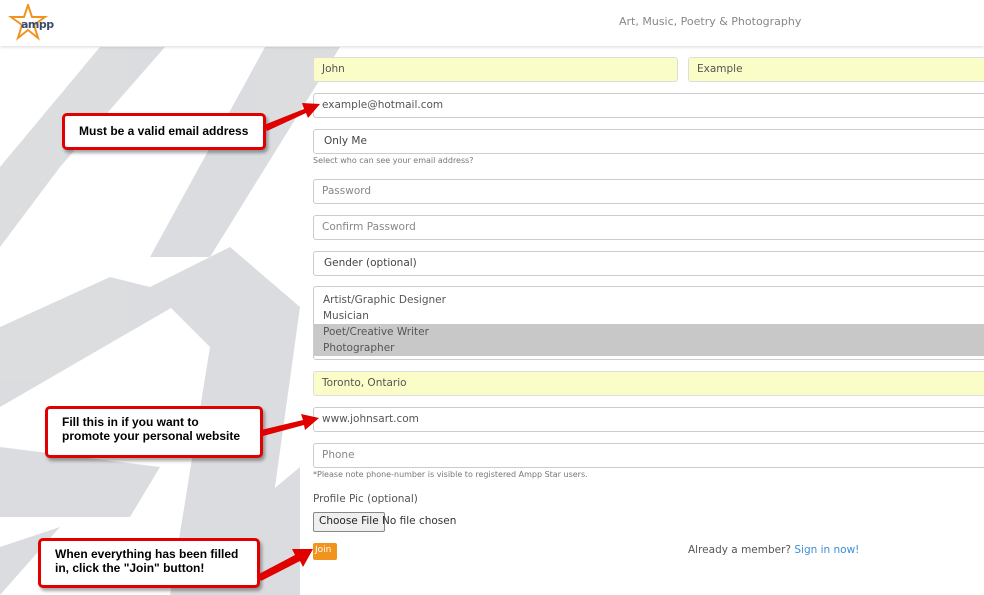  What do you see at coordinates (349, 522) in the screenshot?
I see `choose-file-button: Choose File` at bounding box center [349, 522].